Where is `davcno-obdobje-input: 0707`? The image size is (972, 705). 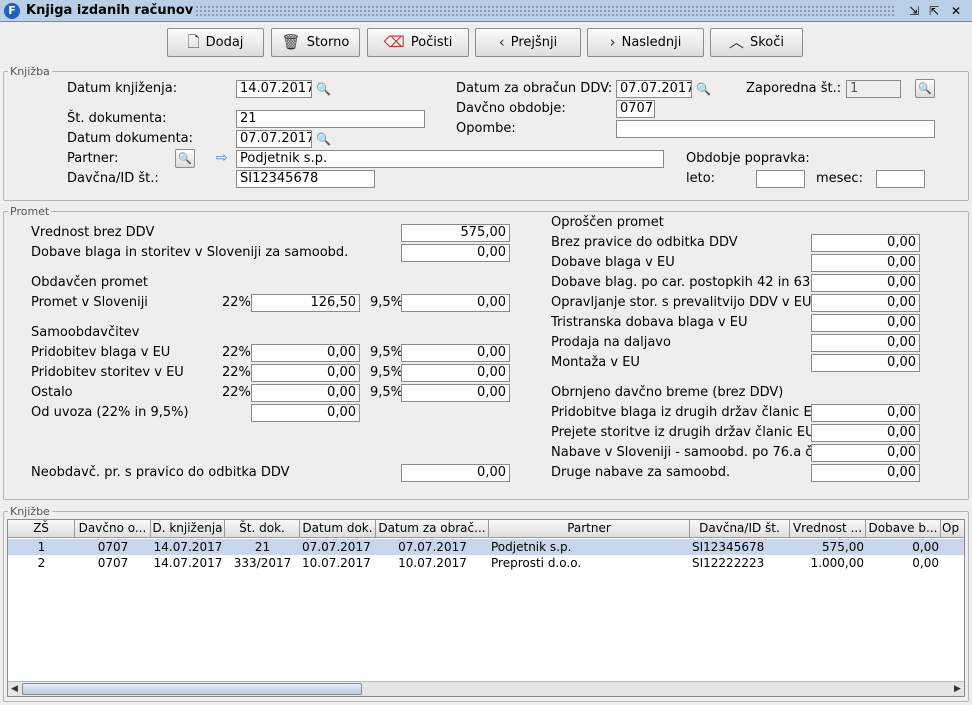 davcno-obdobje-input: 0707 is located at coordinates (635, 109).